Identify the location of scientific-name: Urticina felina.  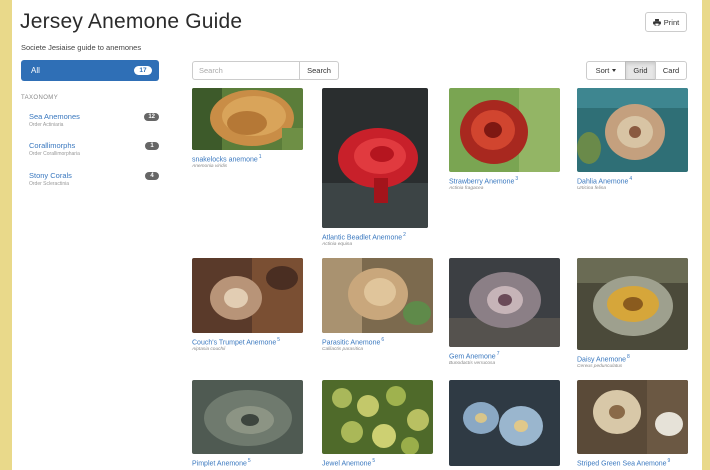
(592, 189).